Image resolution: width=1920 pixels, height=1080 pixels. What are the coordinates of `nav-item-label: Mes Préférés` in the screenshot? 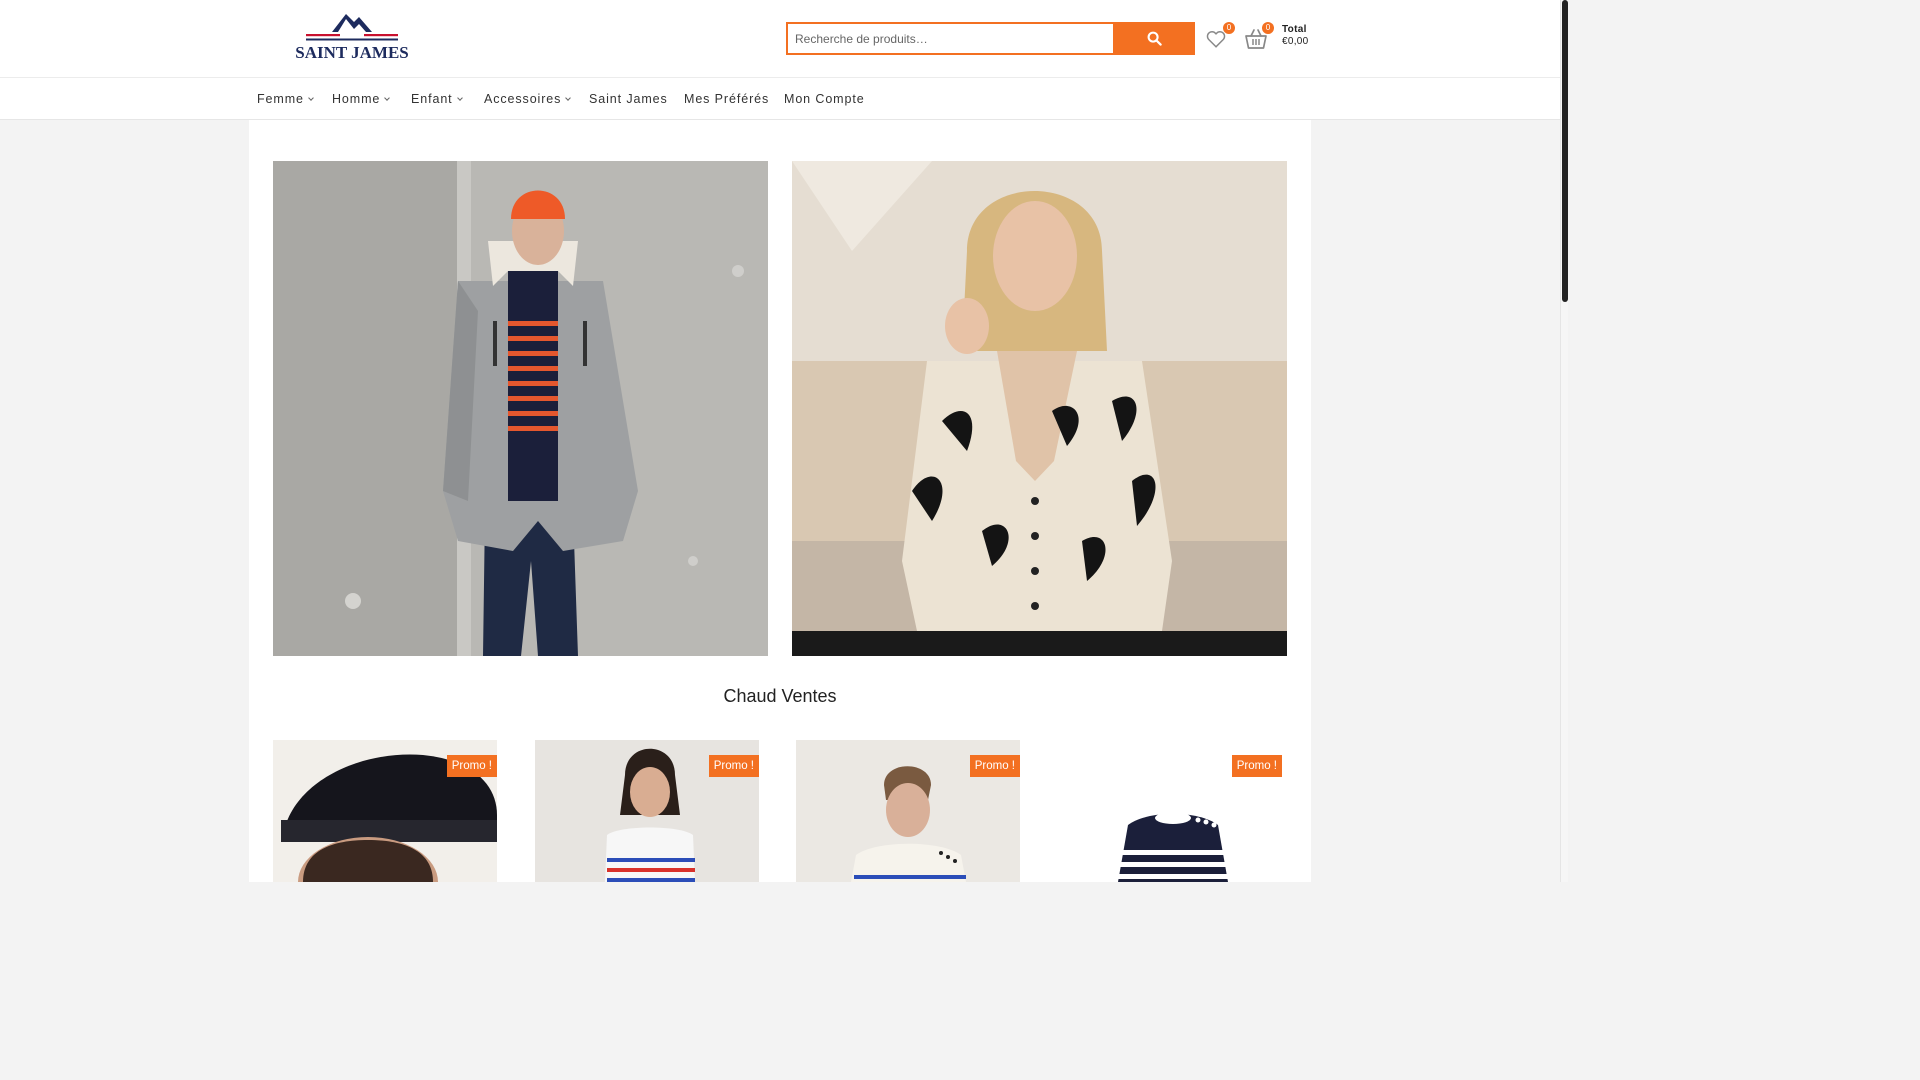 It's located at (727, 99).